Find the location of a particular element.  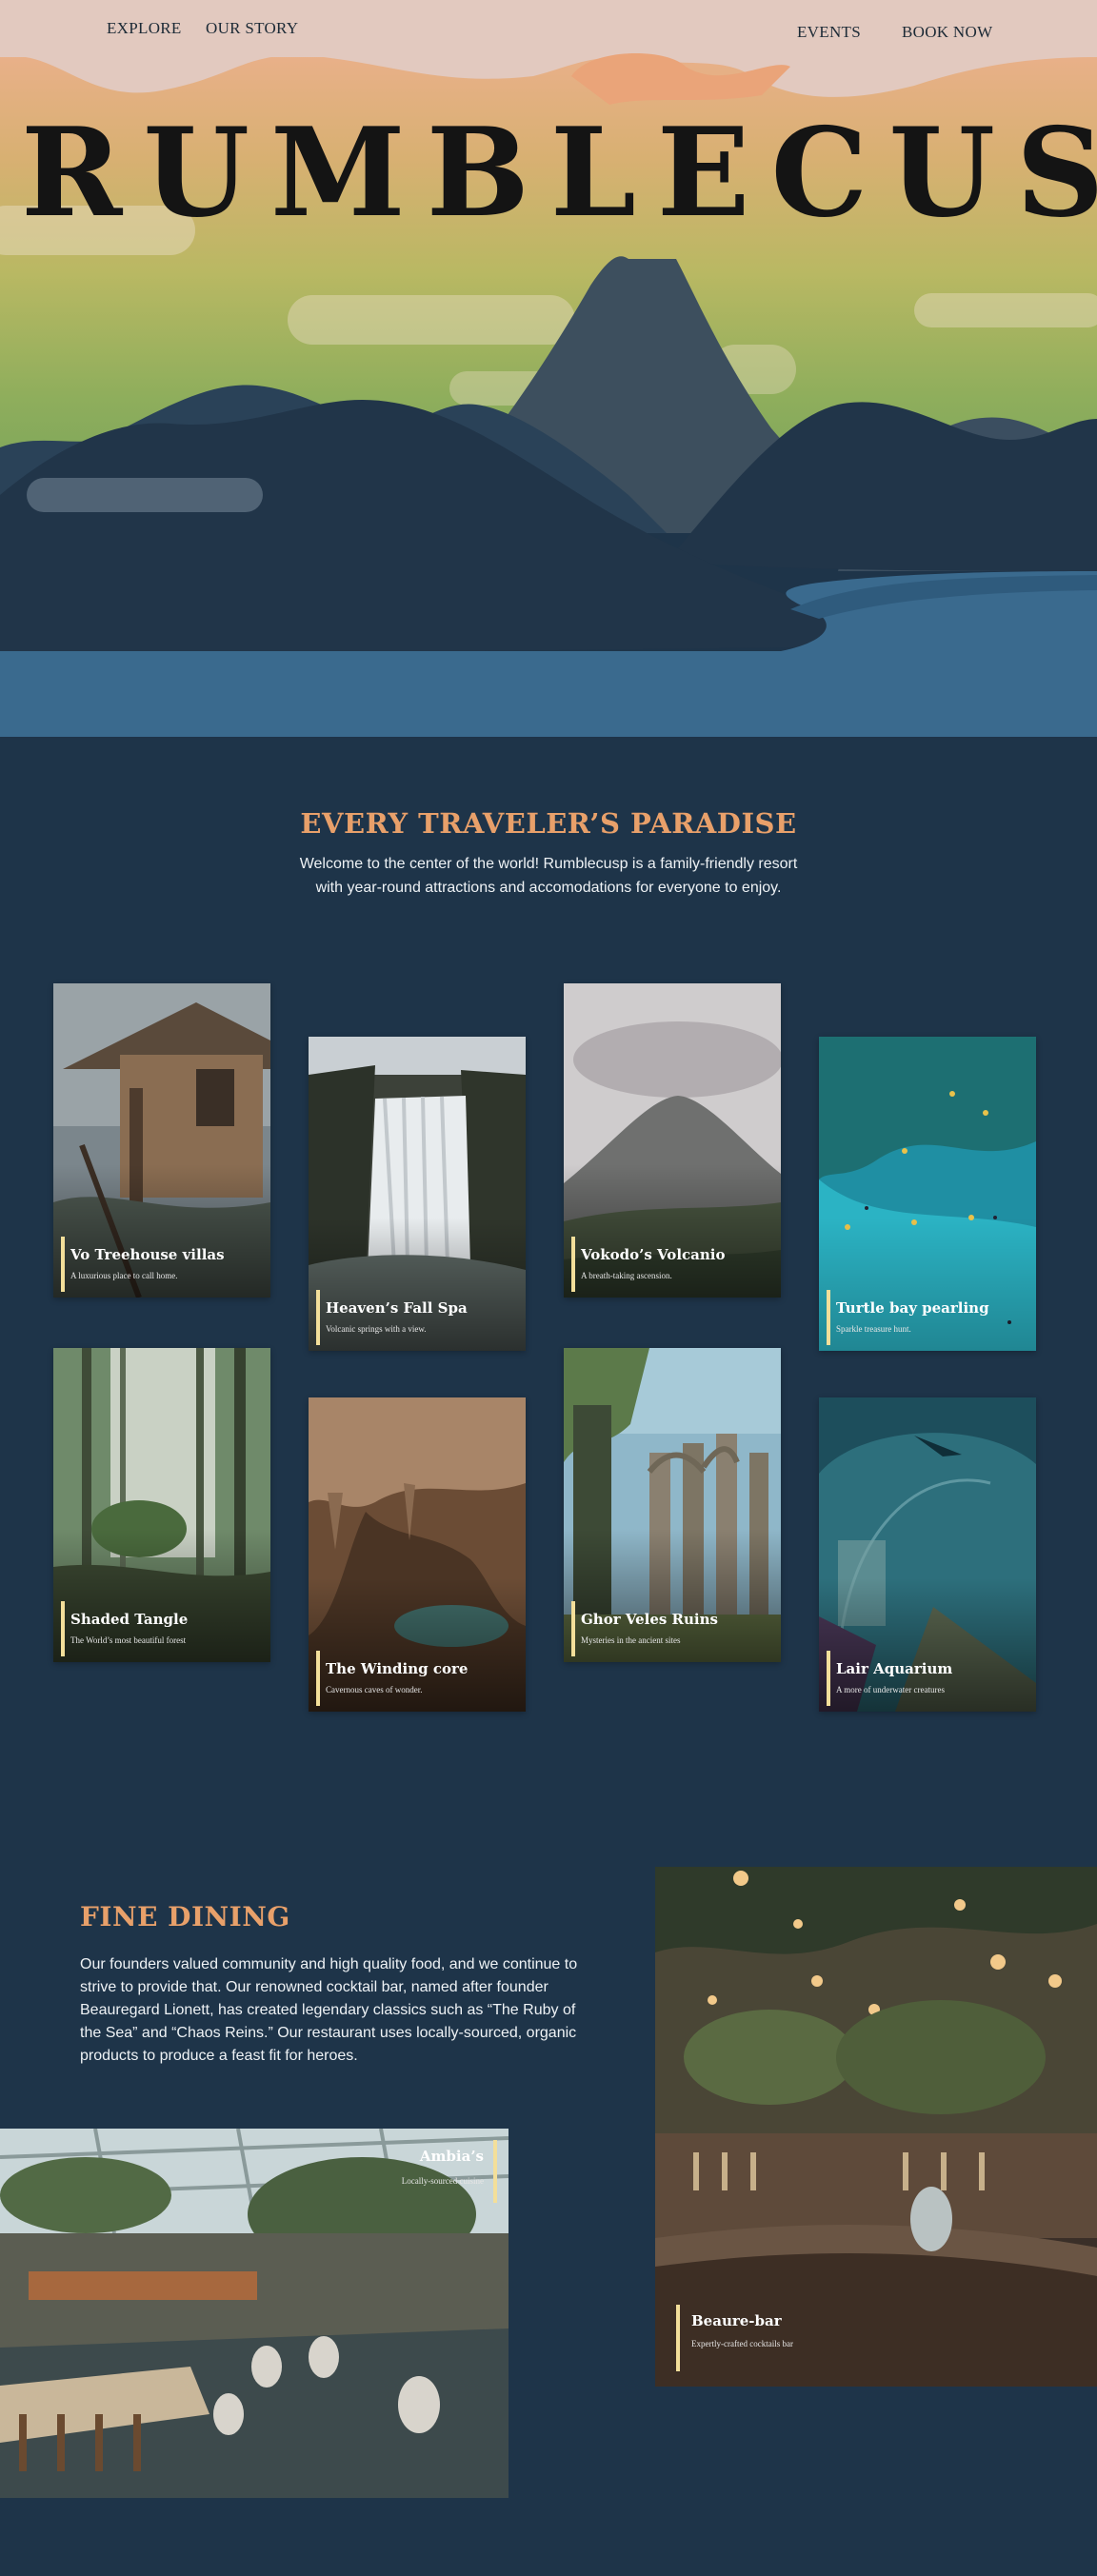

card-subtitle: A more of underwater creatures is located at coordinates (891, 1689).